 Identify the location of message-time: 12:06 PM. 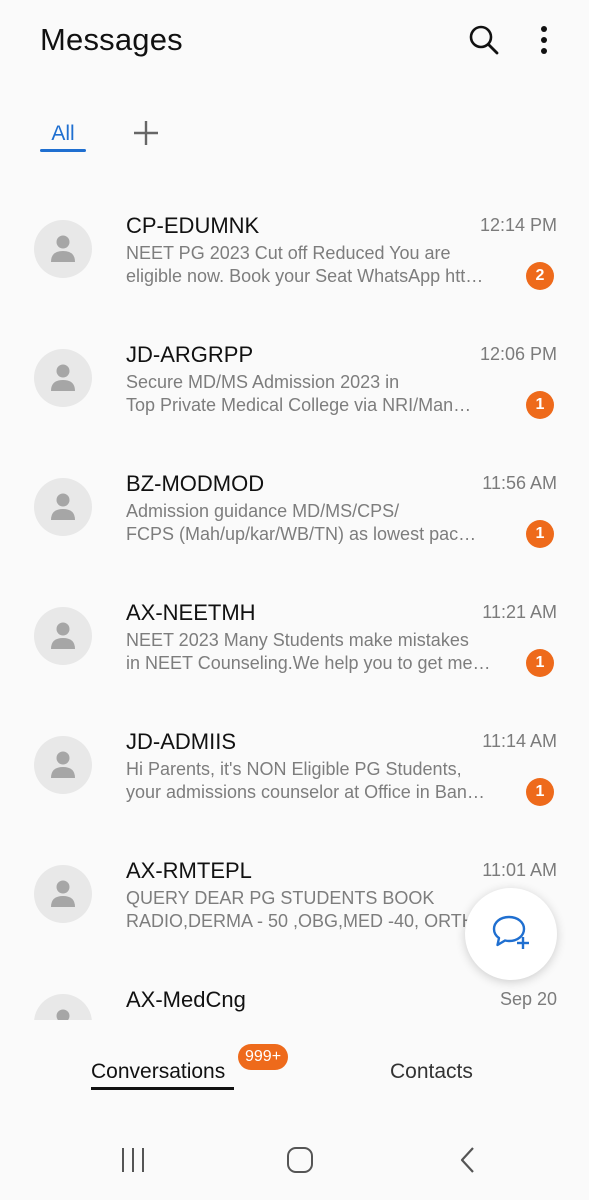
(518, 354).